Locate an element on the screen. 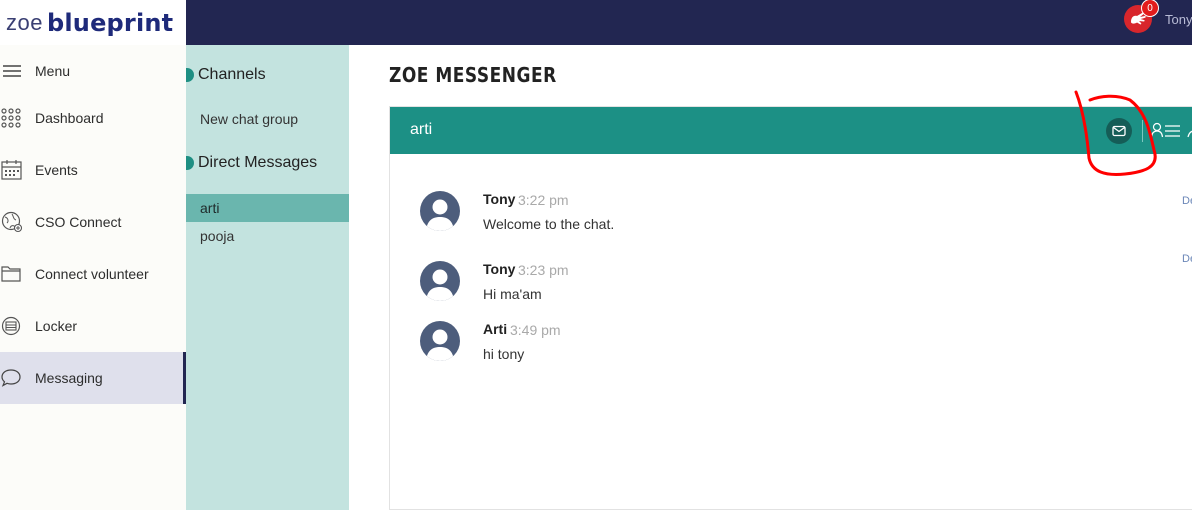 This screenshot has width=1192, height=510. message-text: hi tony is located at coordinates (504, 354).